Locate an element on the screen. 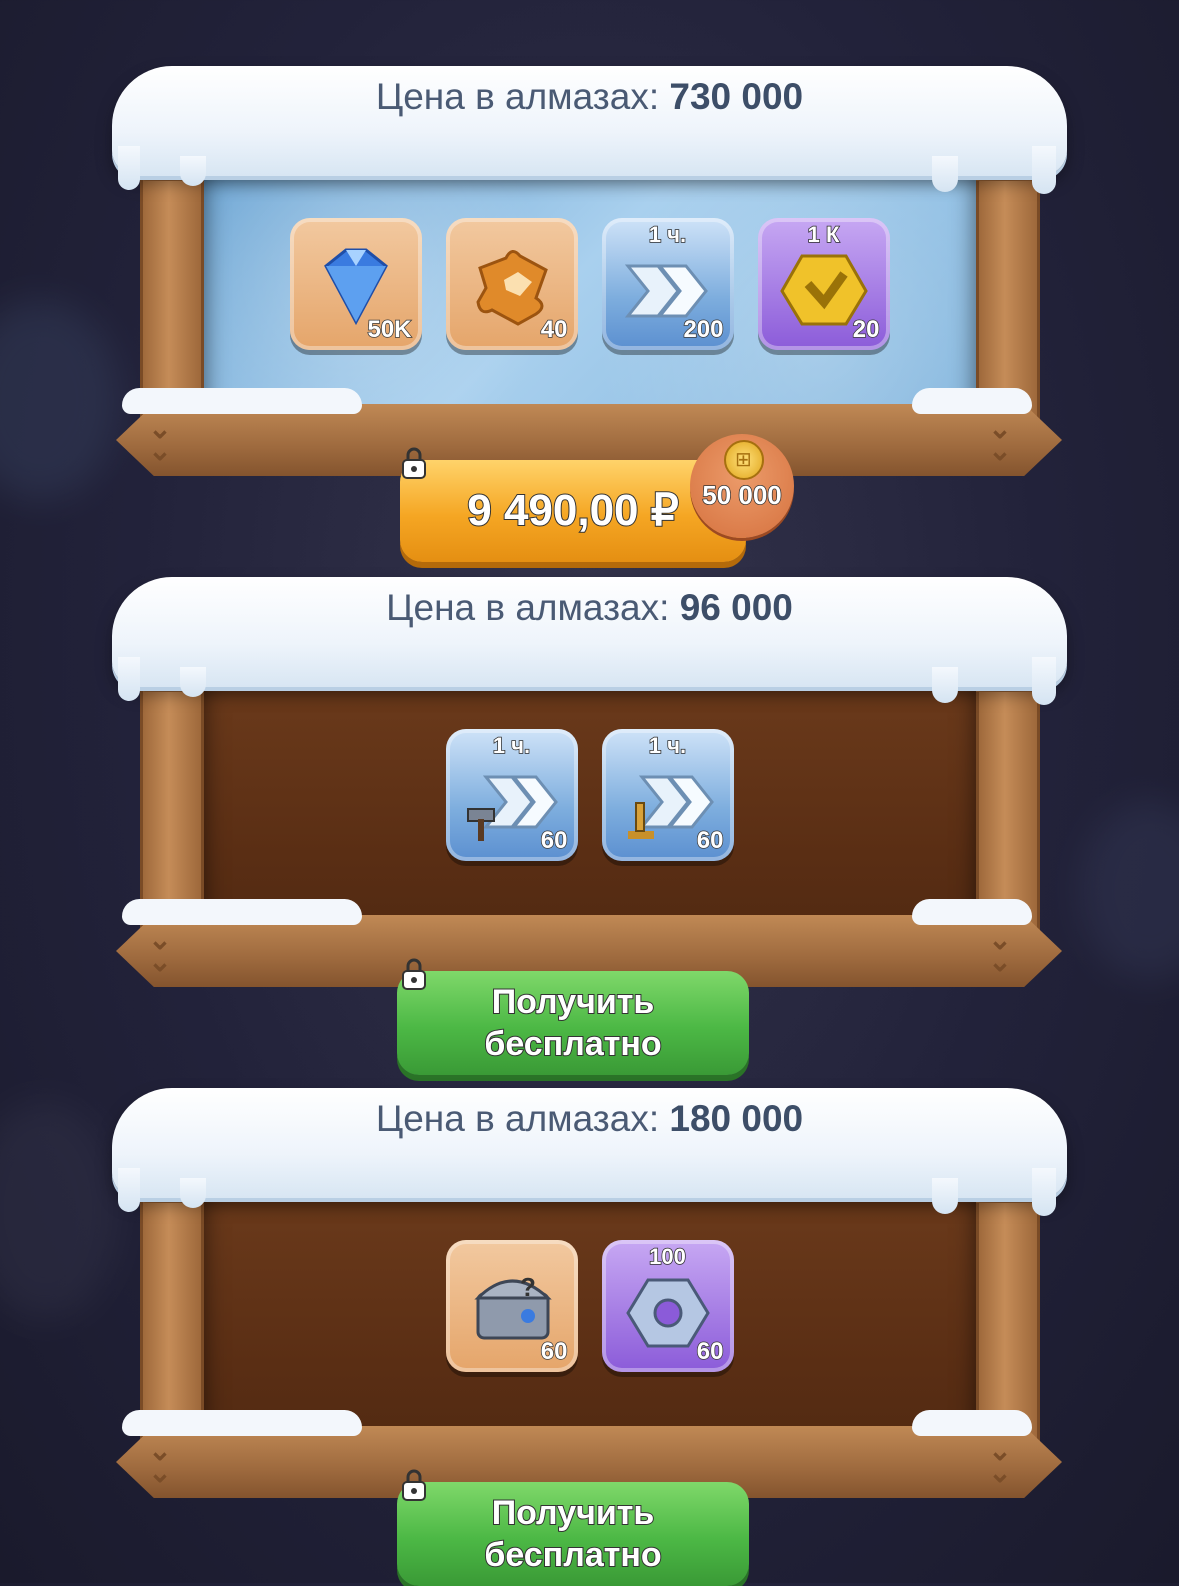 The width and height of the screenshot is (1179, 1586). reward-item-speedup: 1 ч. 200 is located at coordinates (667, 284).